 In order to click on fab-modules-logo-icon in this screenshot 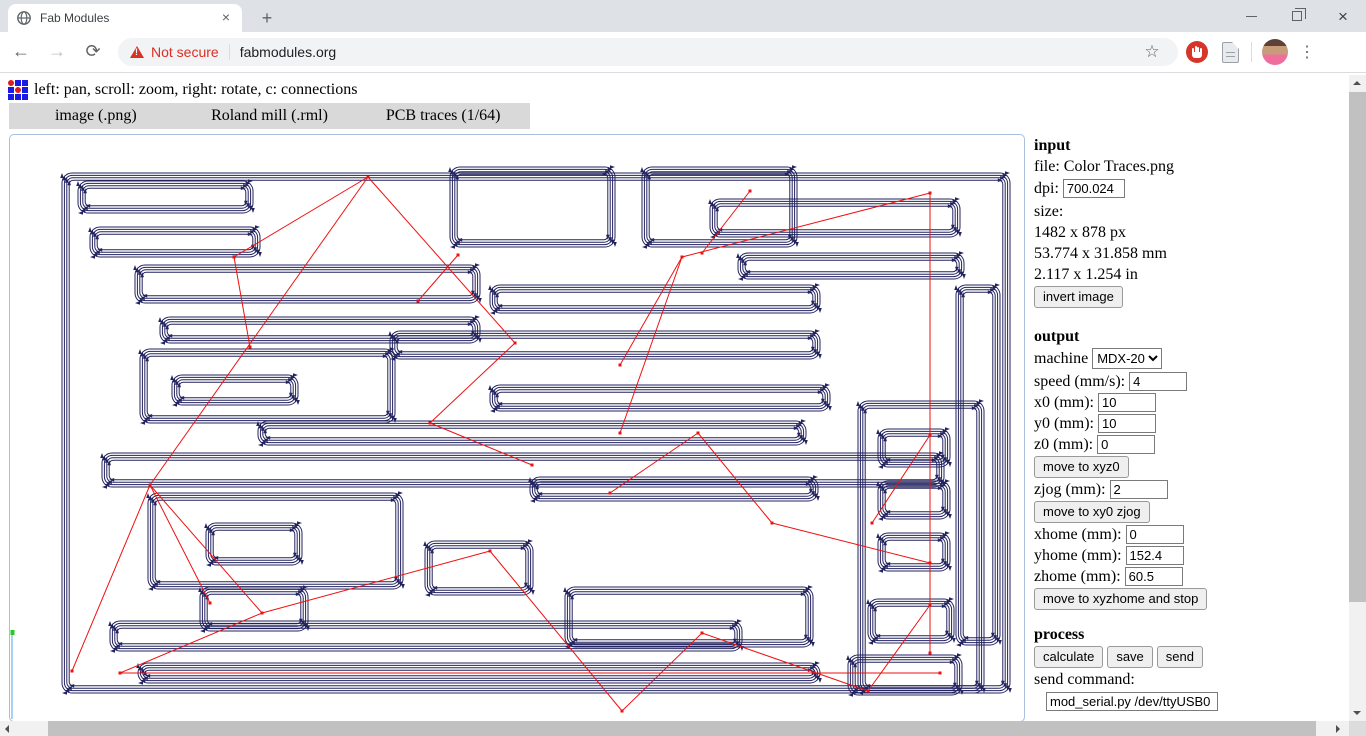, I will do `click(18, 90)`.